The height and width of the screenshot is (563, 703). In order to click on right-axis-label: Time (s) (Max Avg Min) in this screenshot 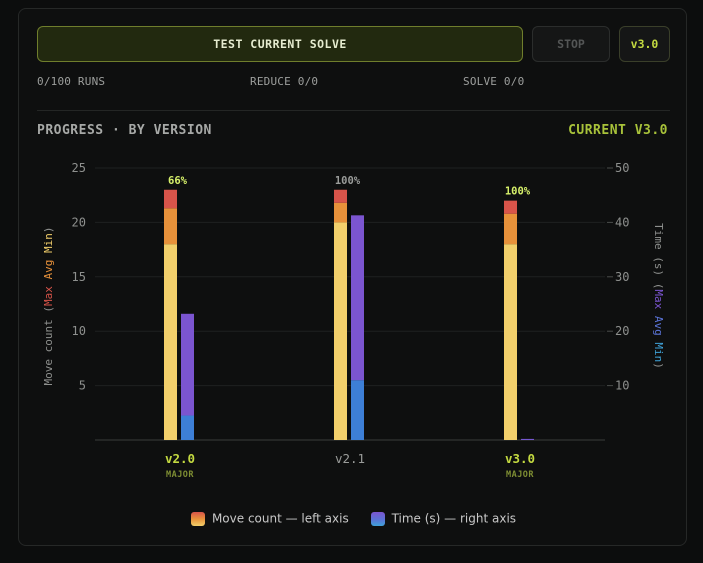, I will do `click(658, 296)`.